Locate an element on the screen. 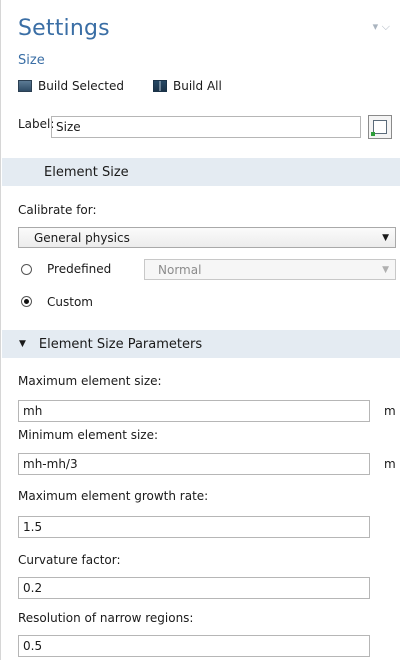 The width and height of the screenshot is (400, 660). label-caption: Label: is located at coordinates (36, 124).